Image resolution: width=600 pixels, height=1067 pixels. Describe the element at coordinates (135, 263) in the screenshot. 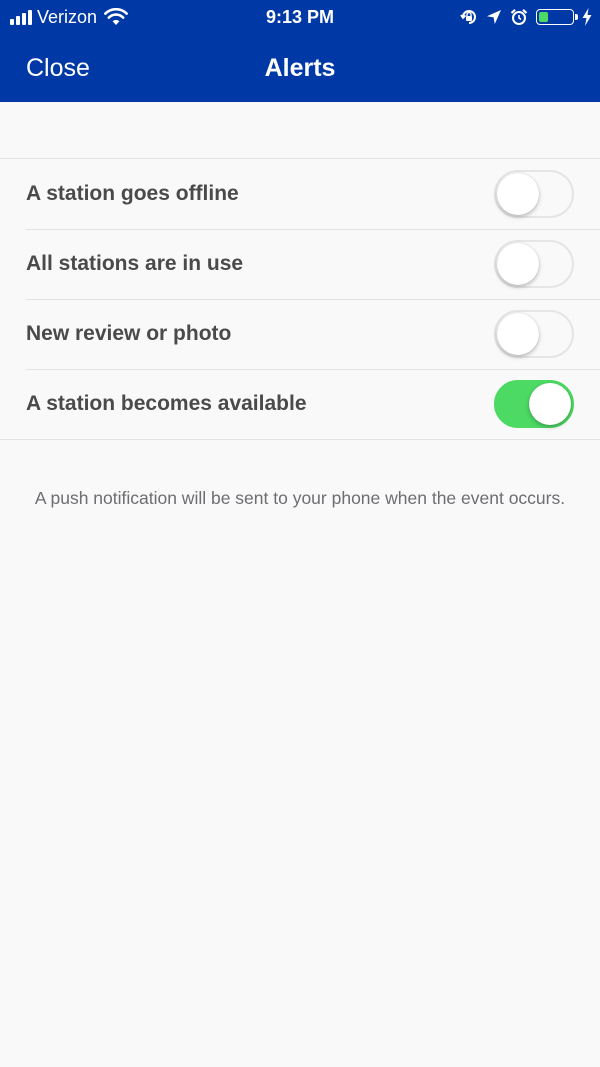

I see `alert-label: All stations are in use` at that location.